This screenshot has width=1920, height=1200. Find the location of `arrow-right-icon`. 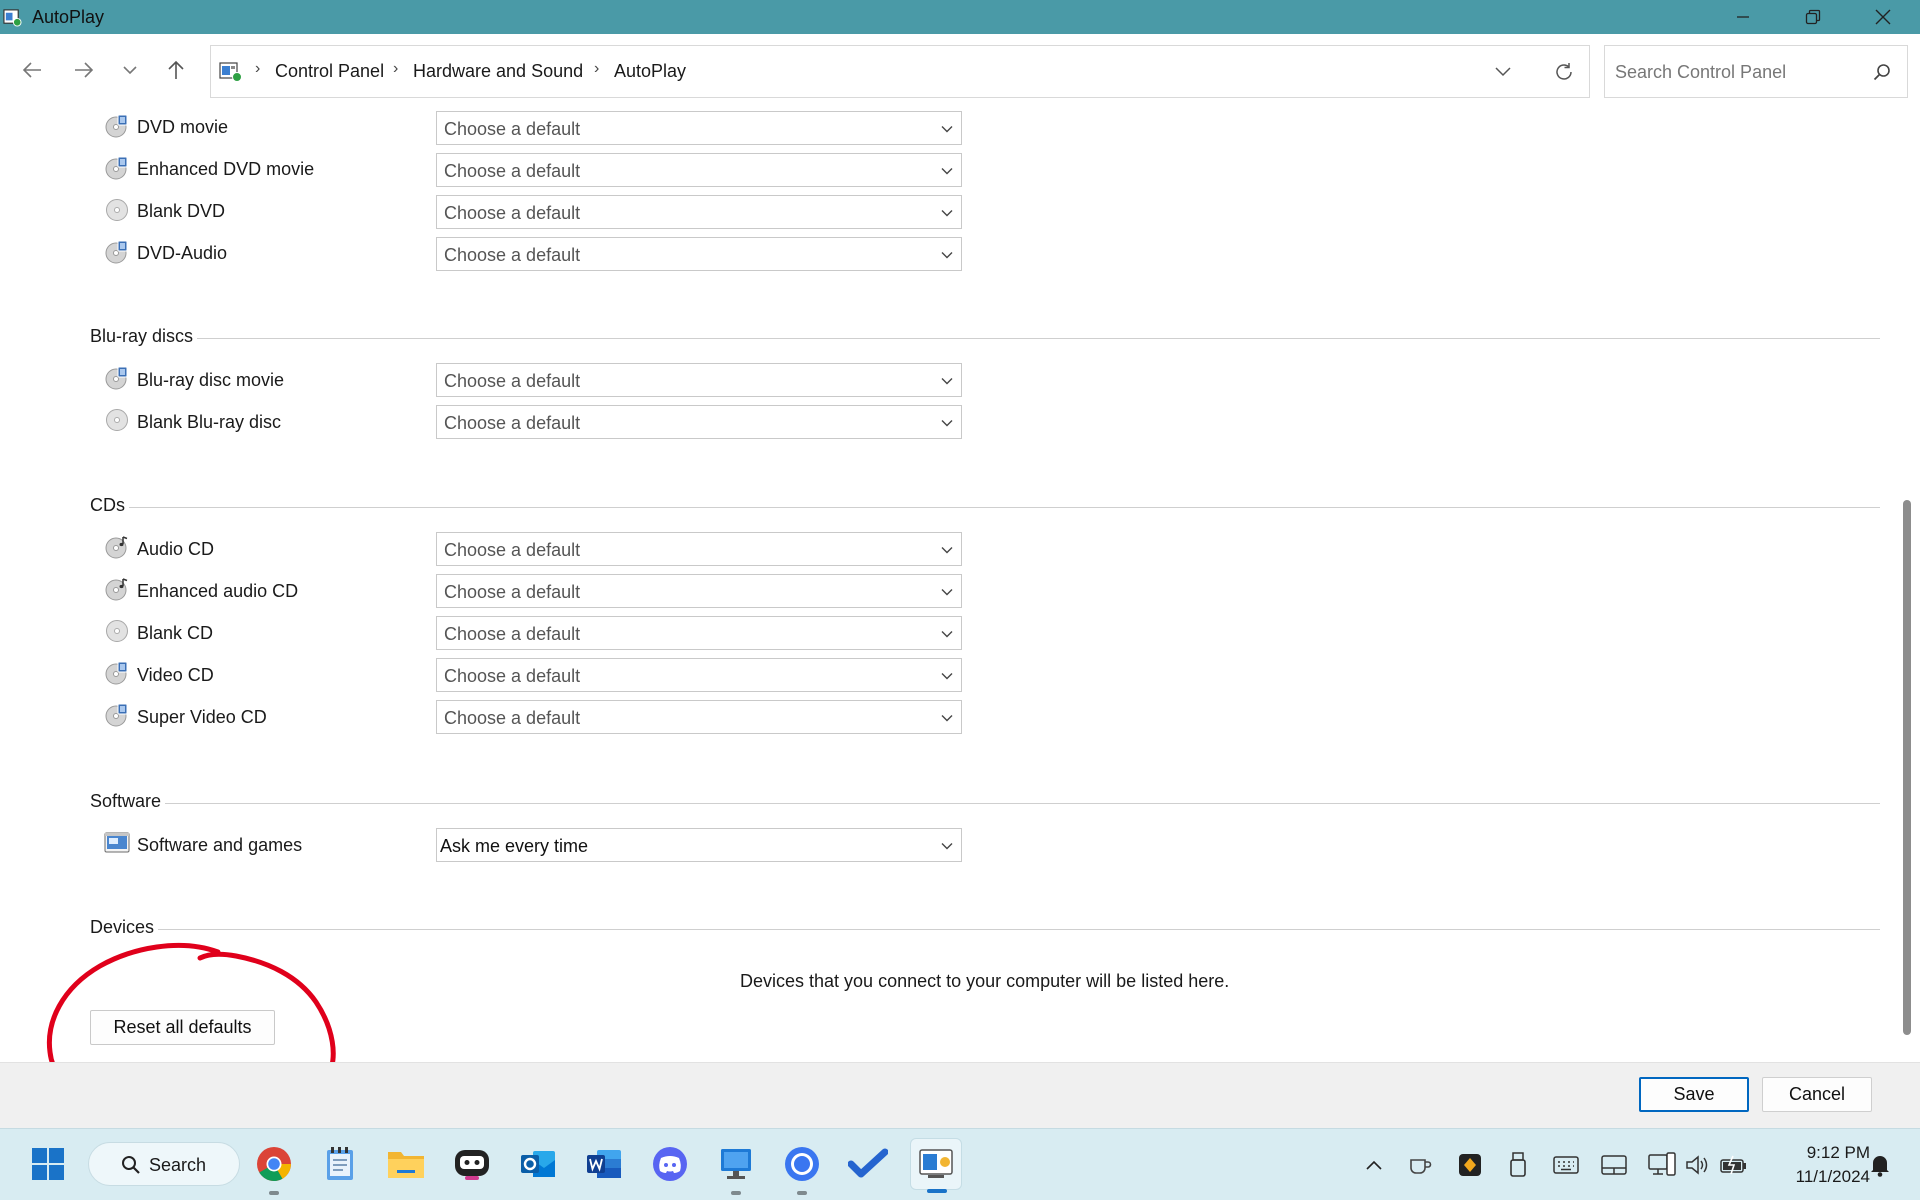

arrow-right-icon is located at coordinates (84, 70).